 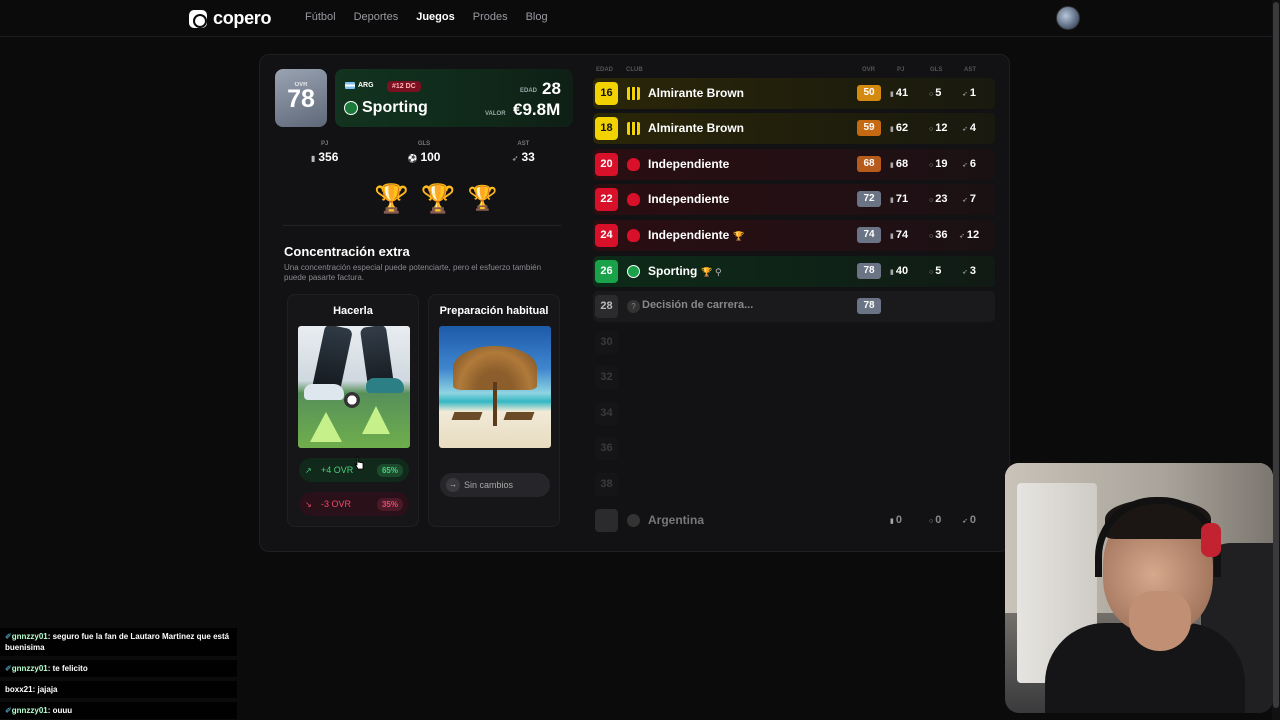 What do you see at coordinates (902, 199) in the screenshot?
I see `row-pj: 71` at bounding box center [902, 199].